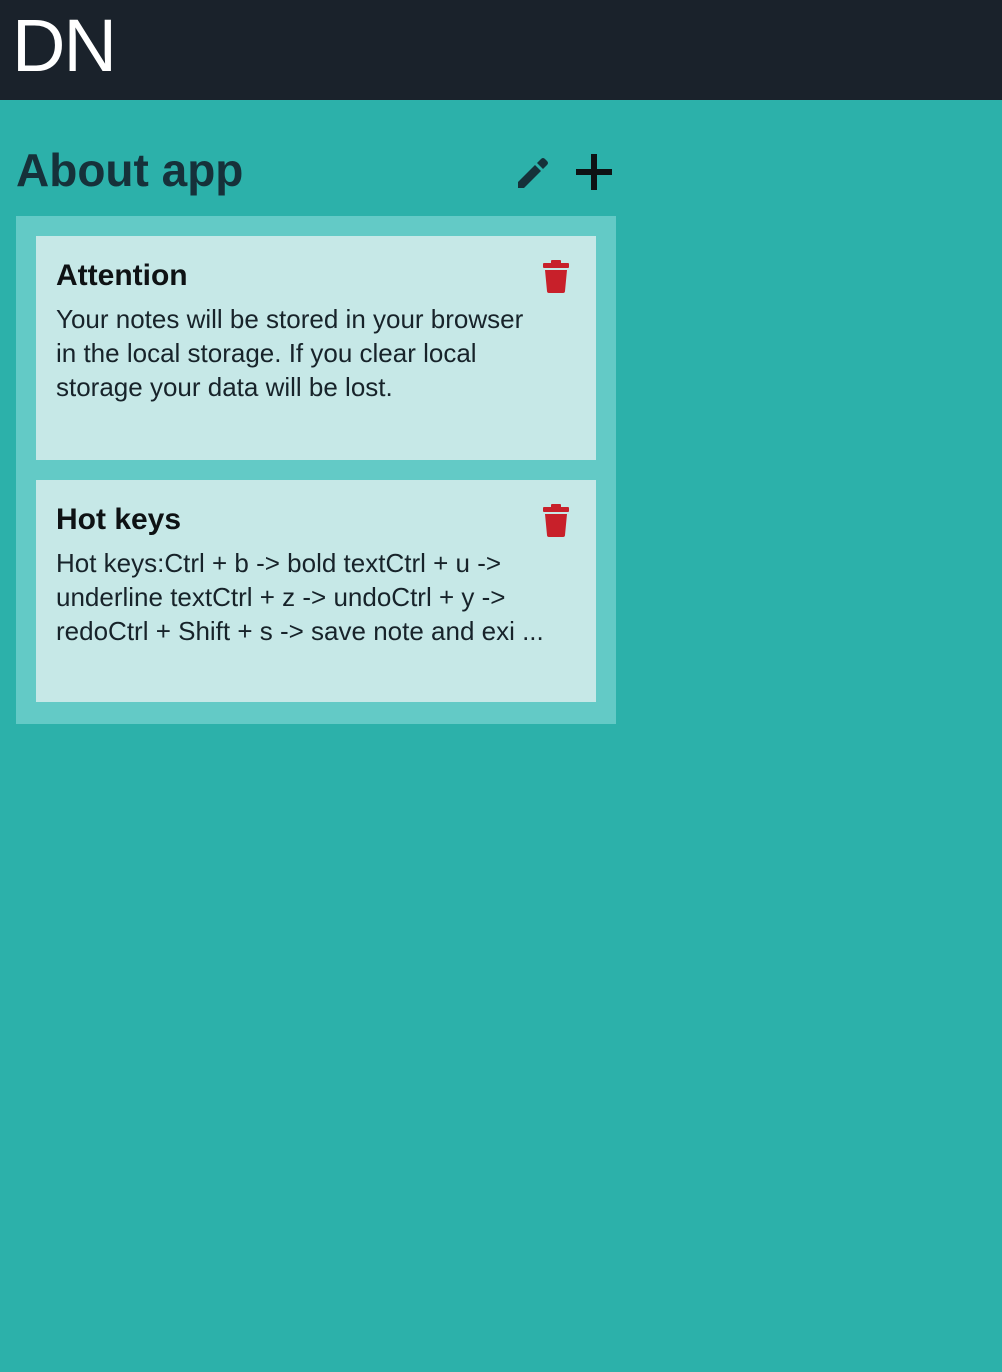 Image resolution: width=1002 pixels, height=1372 pixels. I want to click on note-title: Attention, so click(122, 275).